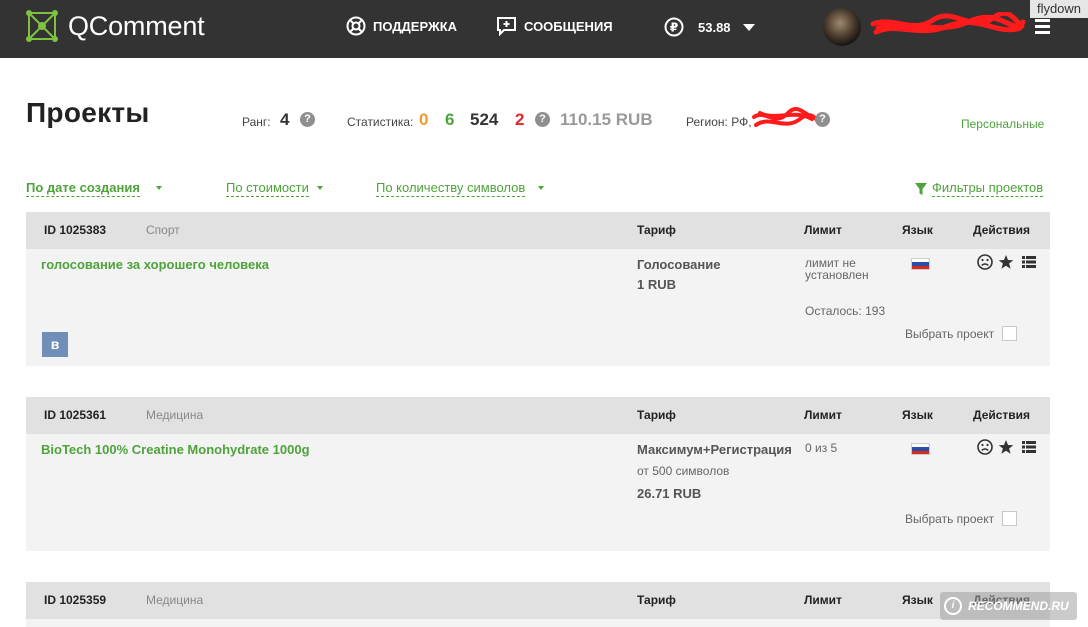 The width and height of the screenshot is (1088, 627). I want to click on balance-value: 53.88, so click(714, 27).